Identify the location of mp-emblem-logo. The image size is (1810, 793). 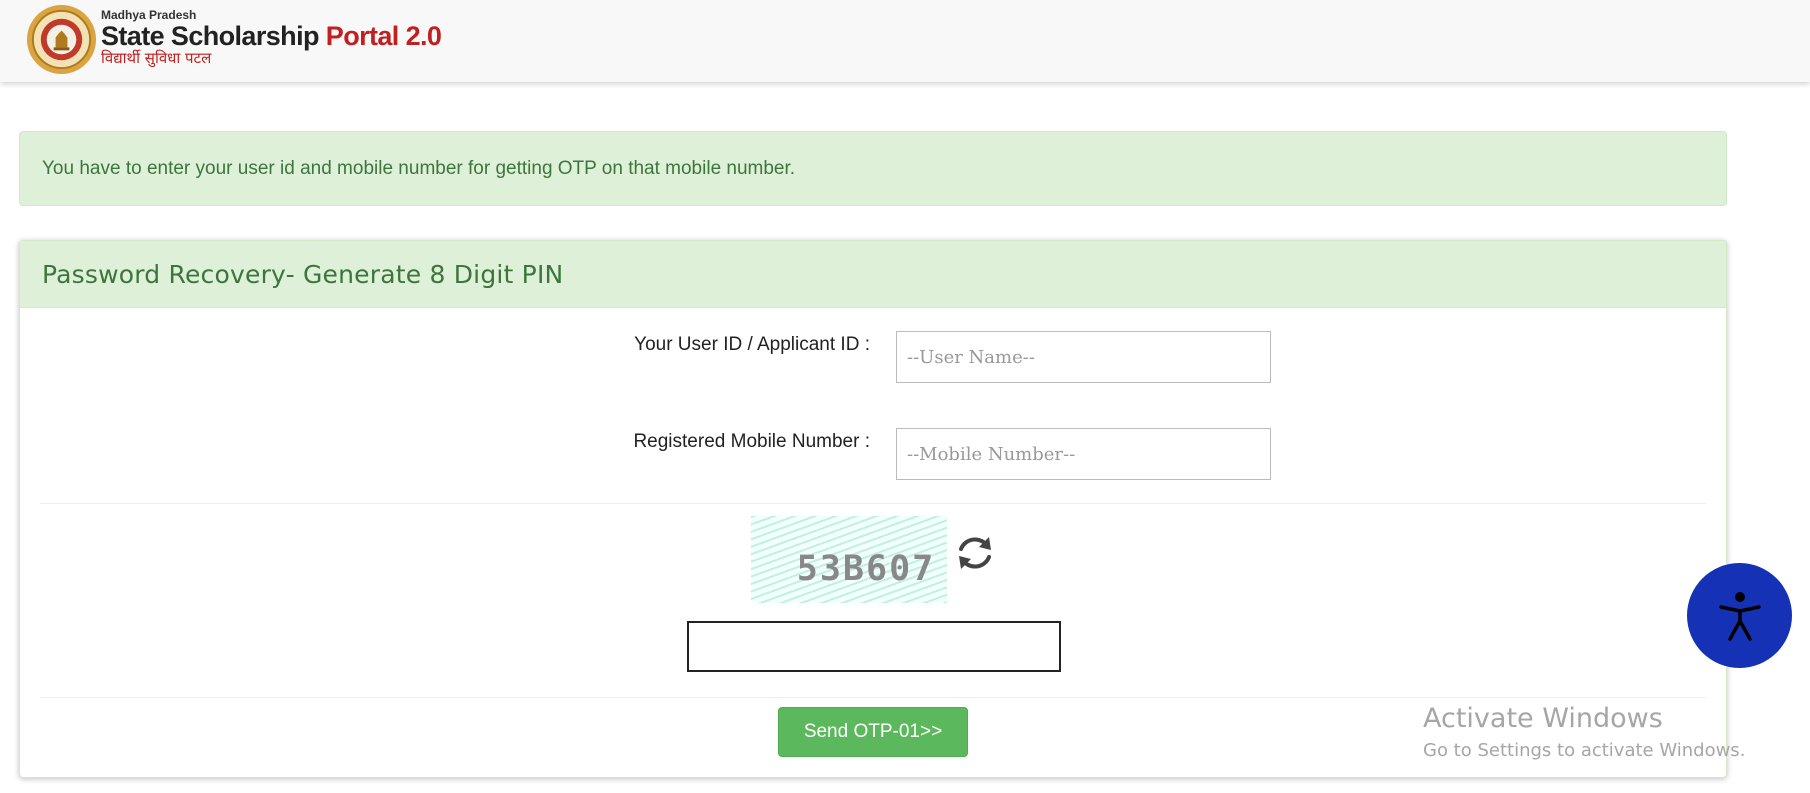
(61, 39).